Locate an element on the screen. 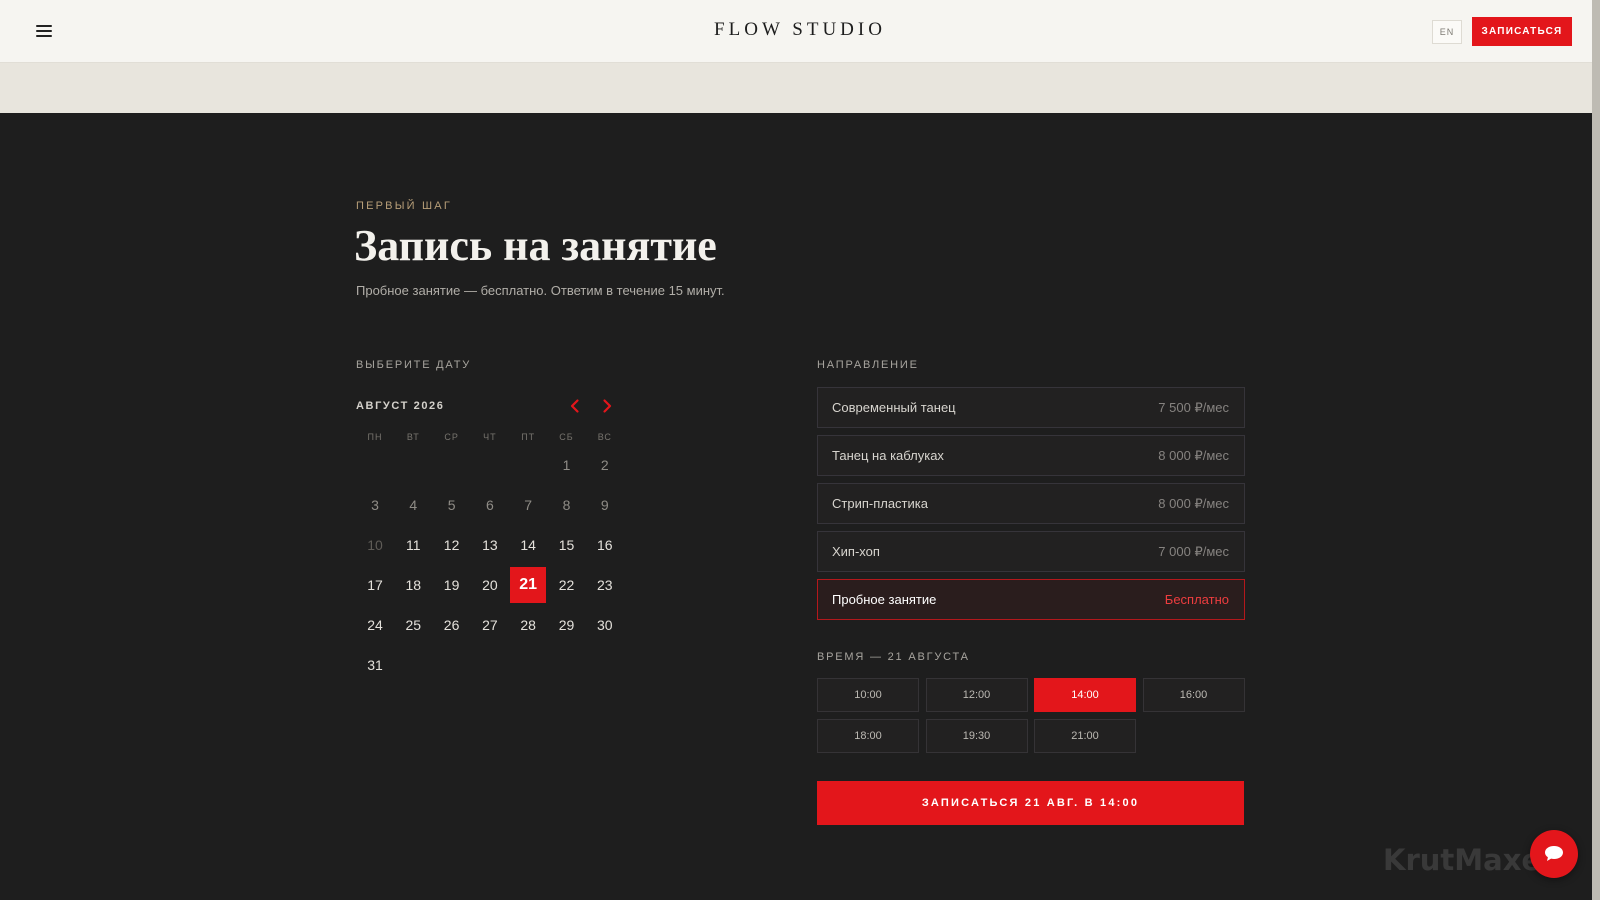 Image resolution: width=1600 pixels, height=900 pixels. brand-logo: FLOW STUDIO is located at coordinates (800, 30).